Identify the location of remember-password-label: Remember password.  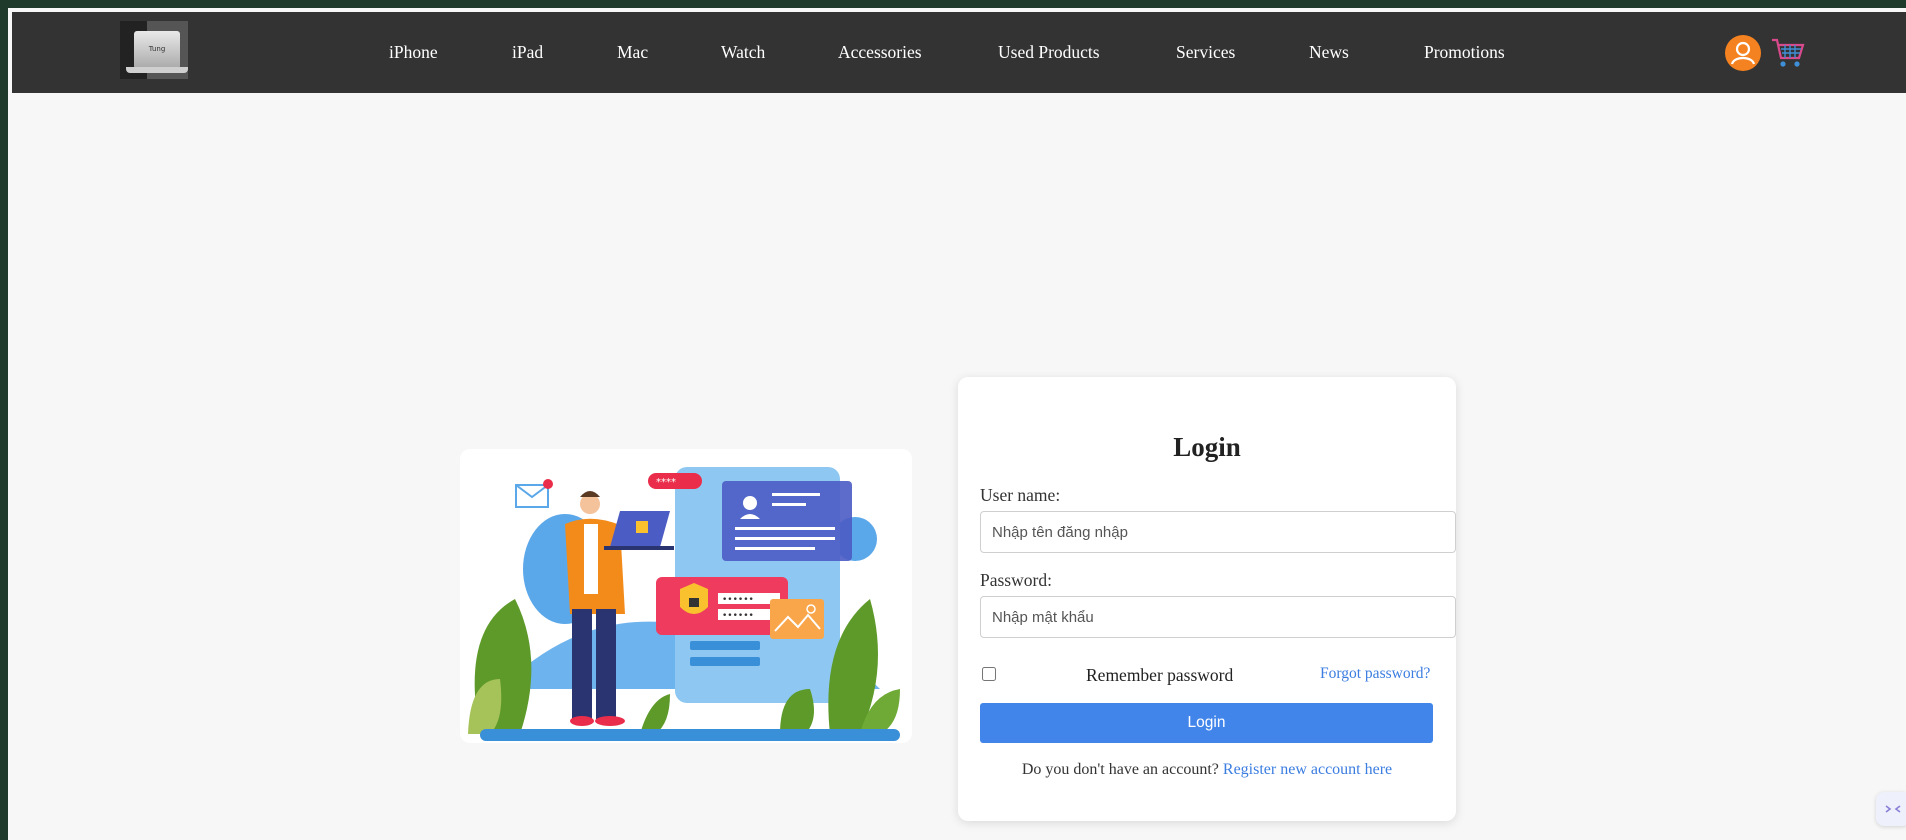
(1160, 675).